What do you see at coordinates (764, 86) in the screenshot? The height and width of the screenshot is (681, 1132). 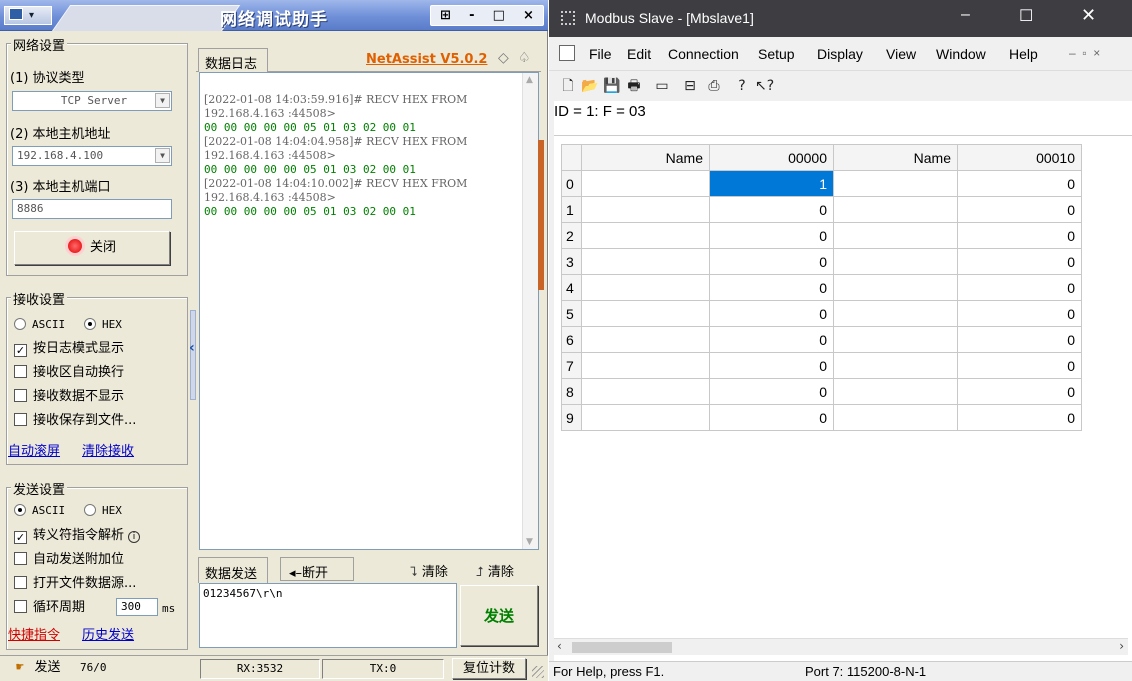 I see `context-help-icon: ↖?` at bounding box center [764, 86].